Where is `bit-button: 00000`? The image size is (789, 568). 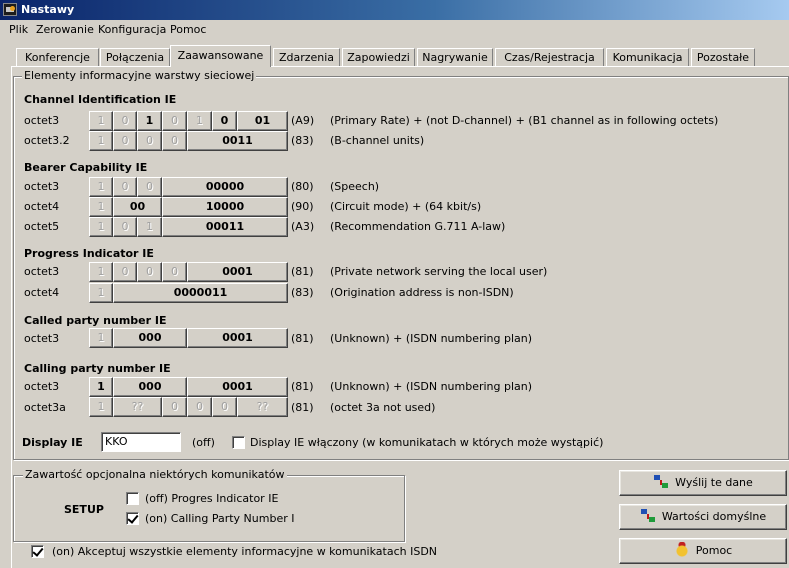 bit-button: 00000 is located at coordinates (225, 187).